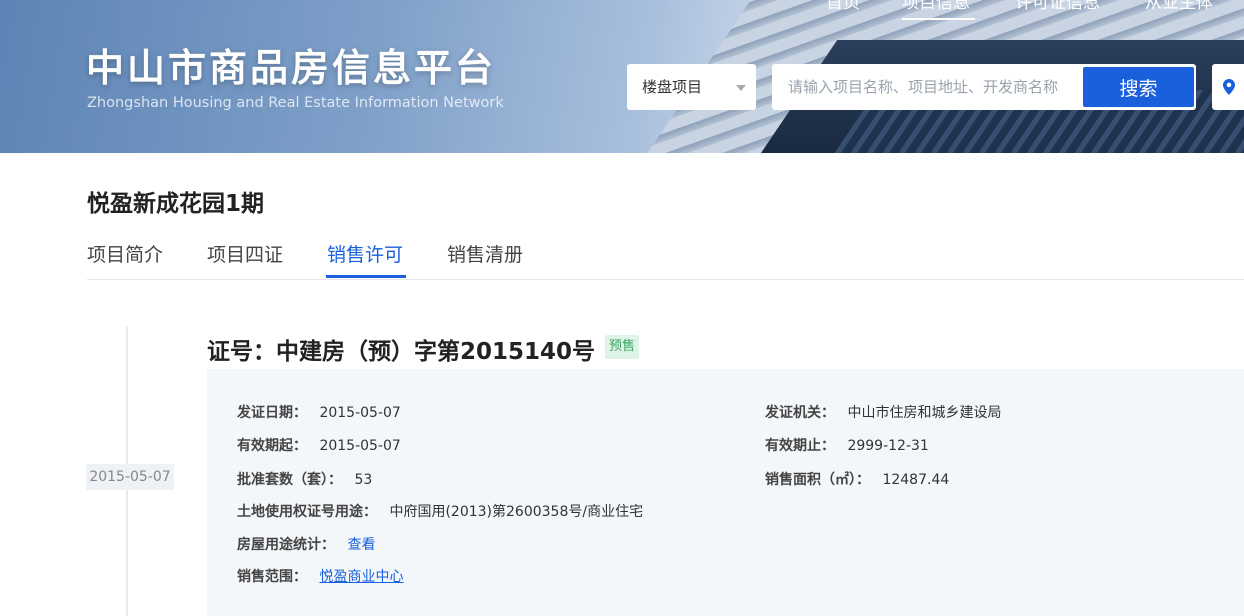 This screenshot has width=1244, height=616. Describe the element at coordinates (936, 6) in the screenshot. I see `nav-item-projects: 项目信息` at that location.